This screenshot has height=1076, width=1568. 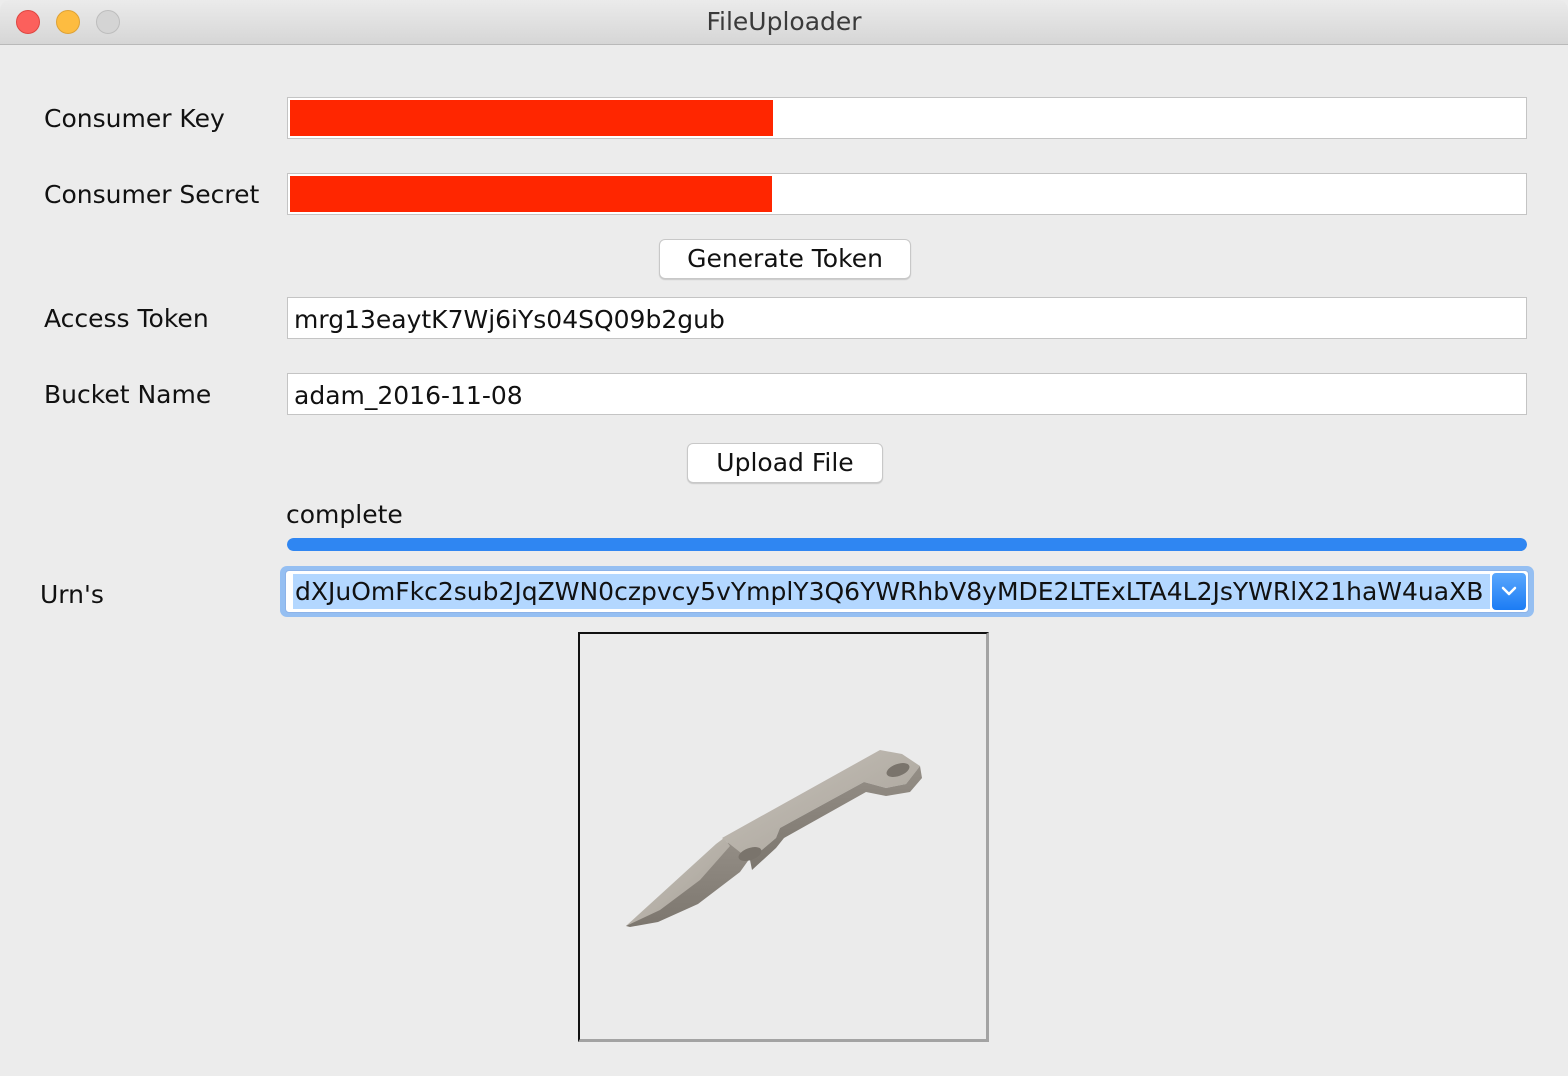 I want to click on dropdown-button, so click(x=1509, y=591).